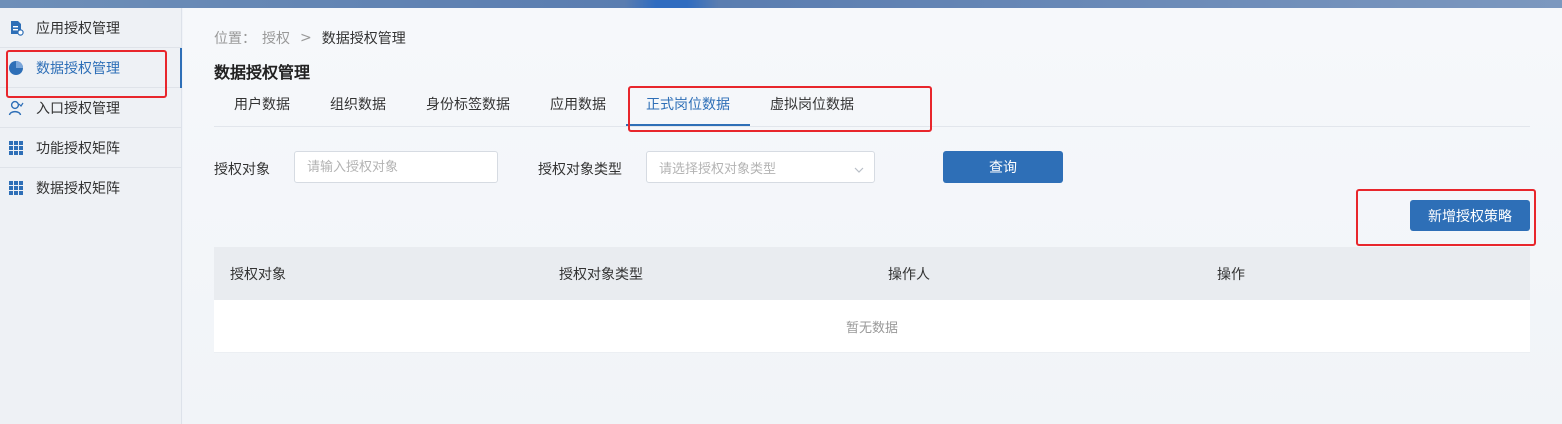 This screenshot has width=1562, height=424. What do you see at coordinates (16, 108) in the screenshot?
I see `user-icon` at bounding box center [16, 108].